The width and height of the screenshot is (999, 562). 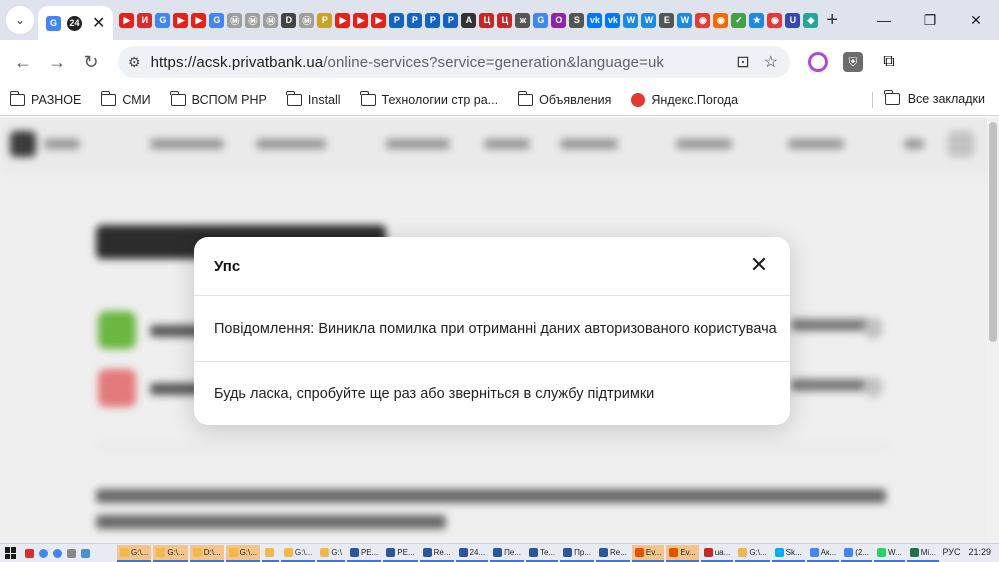 I want to click on tab-search-button: ⌄, so click(x=20, y=20).